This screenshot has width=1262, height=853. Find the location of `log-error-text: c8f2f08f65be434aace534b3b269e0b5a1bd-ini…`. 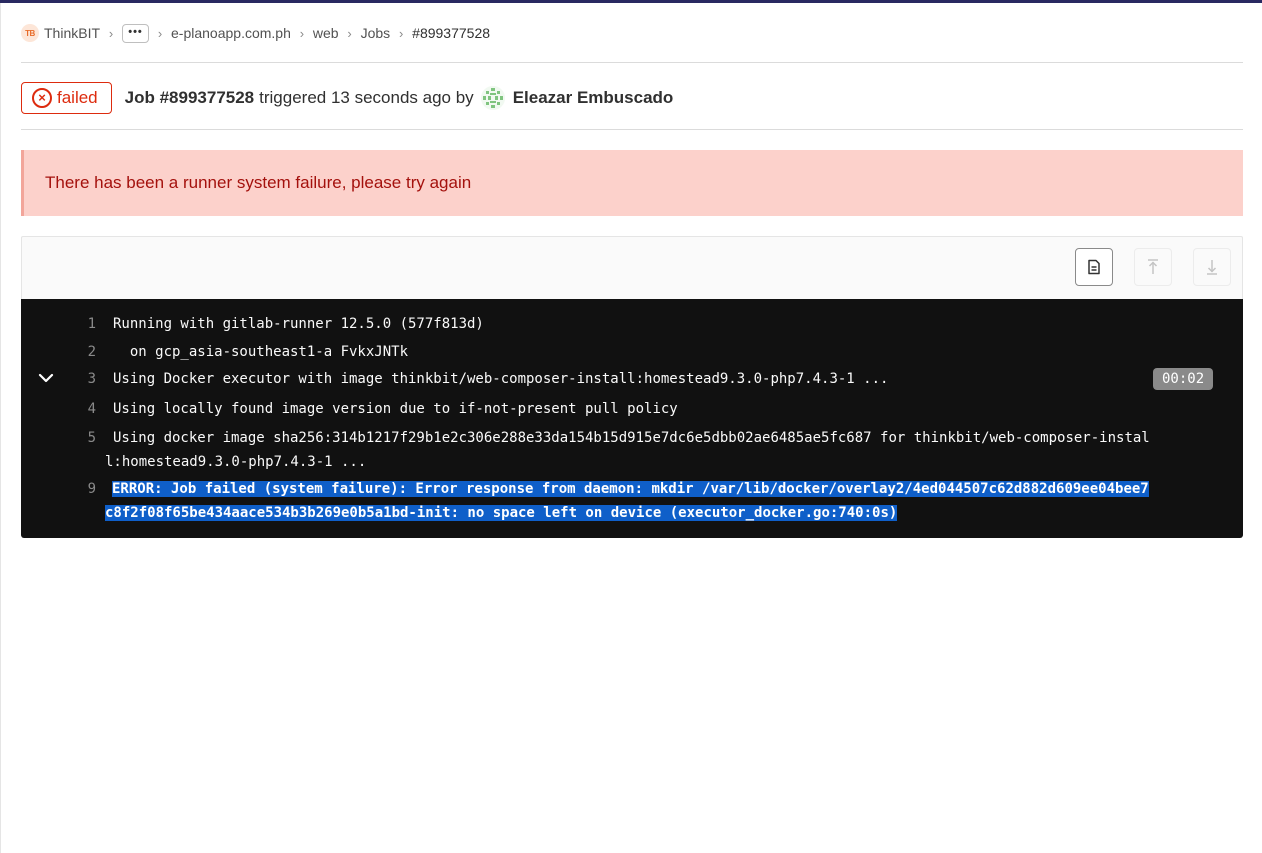

log-error-text: c8f2f08f65be434aace534b3b269e0b5a1bd-ini… is located at coordinates (501, 513).